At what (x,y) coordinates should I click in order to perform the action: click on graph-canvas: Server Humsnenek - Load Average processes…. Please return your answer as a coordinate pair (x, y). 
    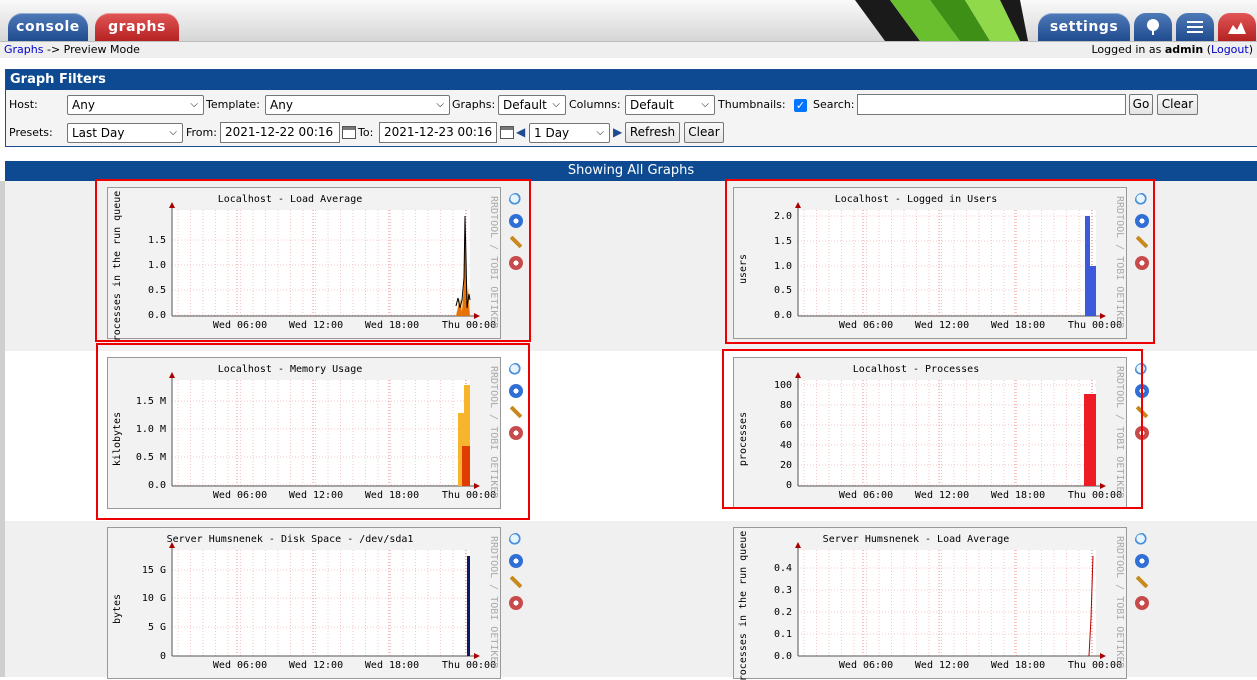
    Looking at the image, I should click on (931, 605).